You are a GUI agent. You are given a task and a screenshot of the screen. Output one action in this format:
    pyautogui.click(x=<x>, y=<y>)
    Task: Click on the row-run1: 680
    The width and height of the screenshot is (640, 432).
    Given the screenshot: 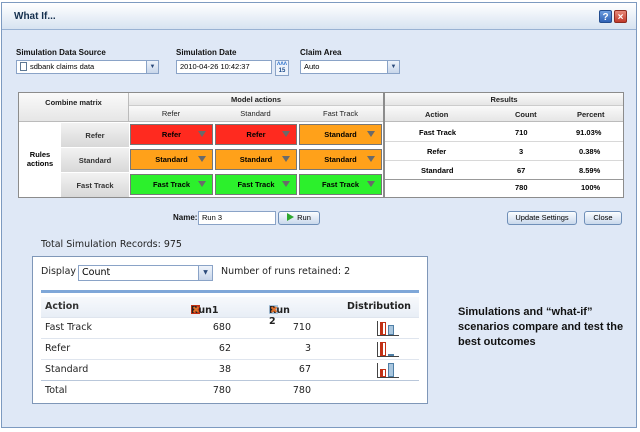 What is the action you would take?
    pyautogui.click(x=221, y=327)
    